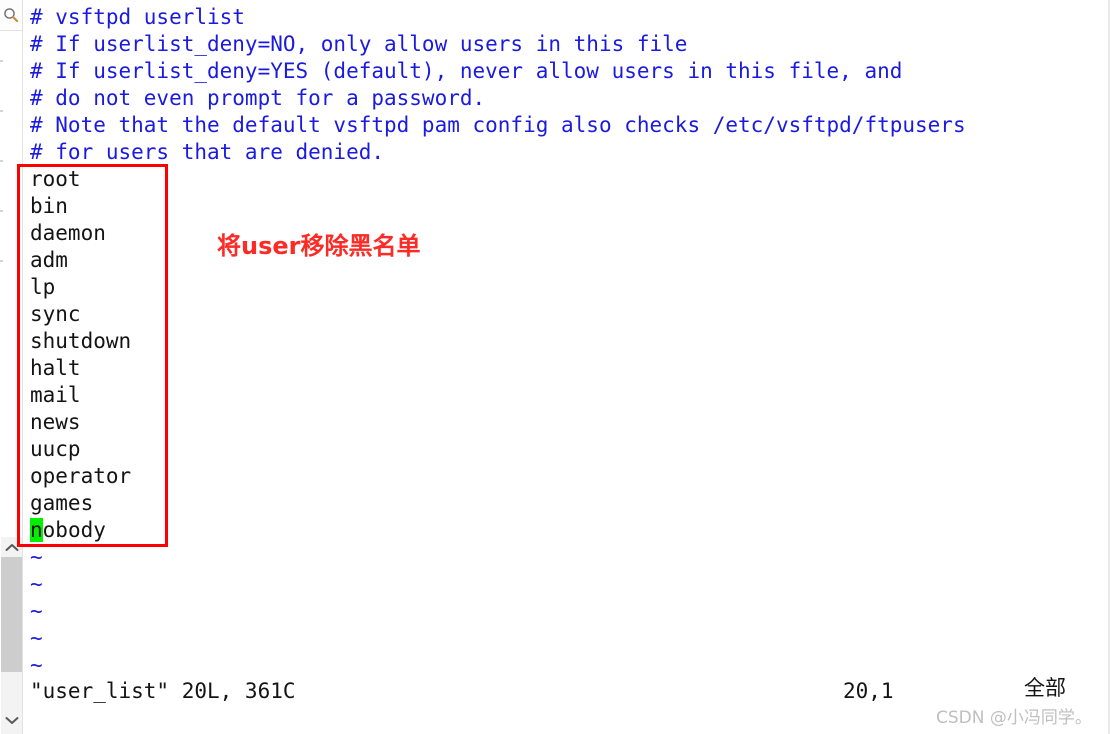 The height and width of the screenshot is (734, 1110). I want to click on user-entry: bin, so click(49, 206).